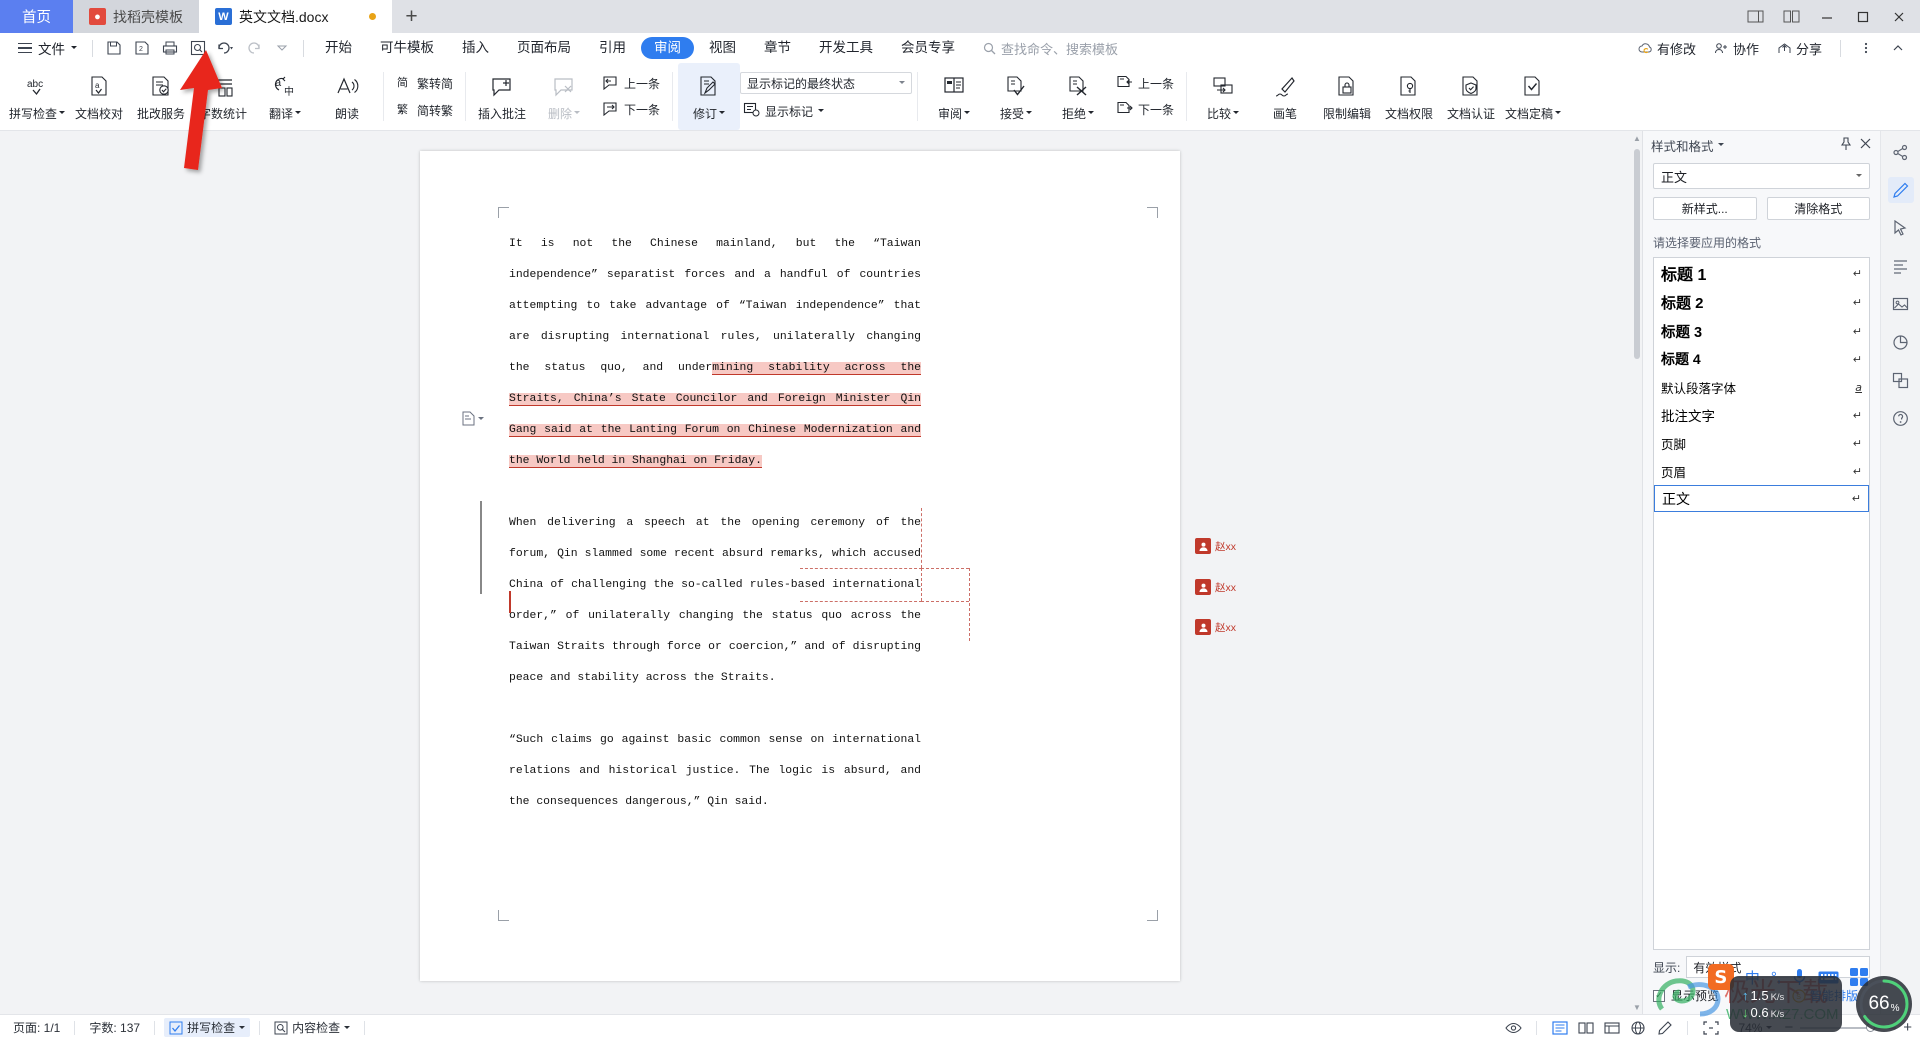 The height and width of the screenshot is (1040, 1920). I want to click on style-item-heading2: 标题 2 ↵, so click(1761, 302).